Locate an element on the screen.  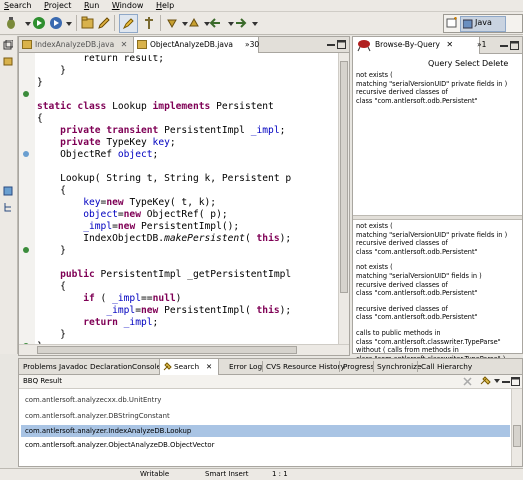
code-token: { is located at coordinates (40, 118).